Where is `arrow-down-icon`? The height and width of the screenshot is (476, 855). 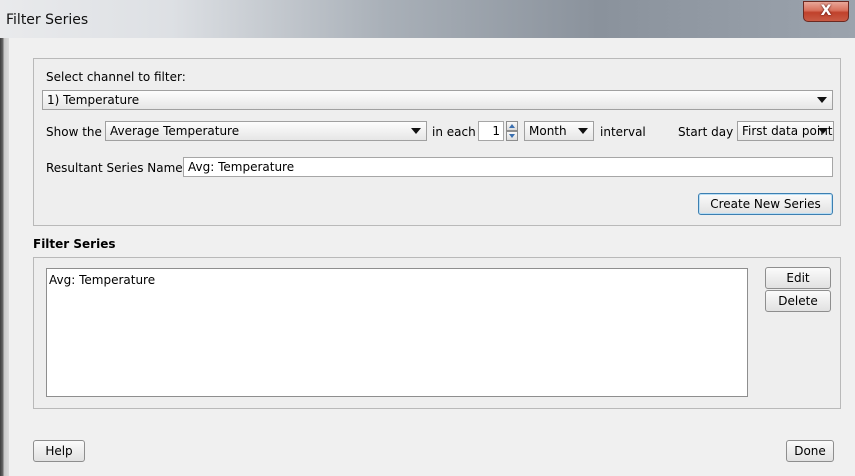
arrow-down-icon is located at coordinates (512, 136).